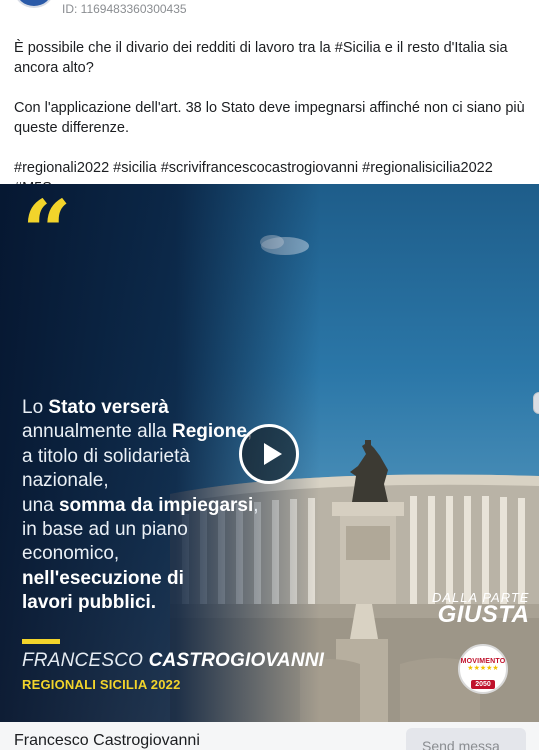 Image resolution: width=539 pixels, height=750 pixels. I want to click on play-icon, so click(273, 454).